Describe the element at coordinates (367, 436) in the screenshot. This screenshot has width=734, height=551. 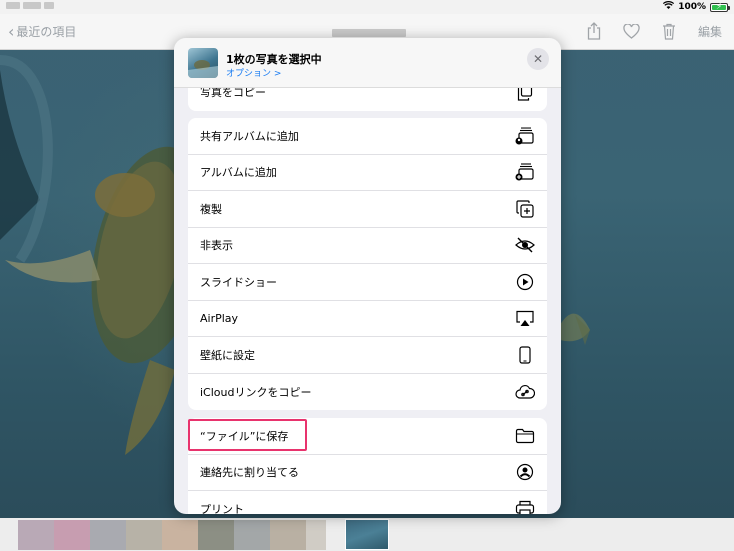
I see `action-save-to-files: “ファイル”に保存` at that location.